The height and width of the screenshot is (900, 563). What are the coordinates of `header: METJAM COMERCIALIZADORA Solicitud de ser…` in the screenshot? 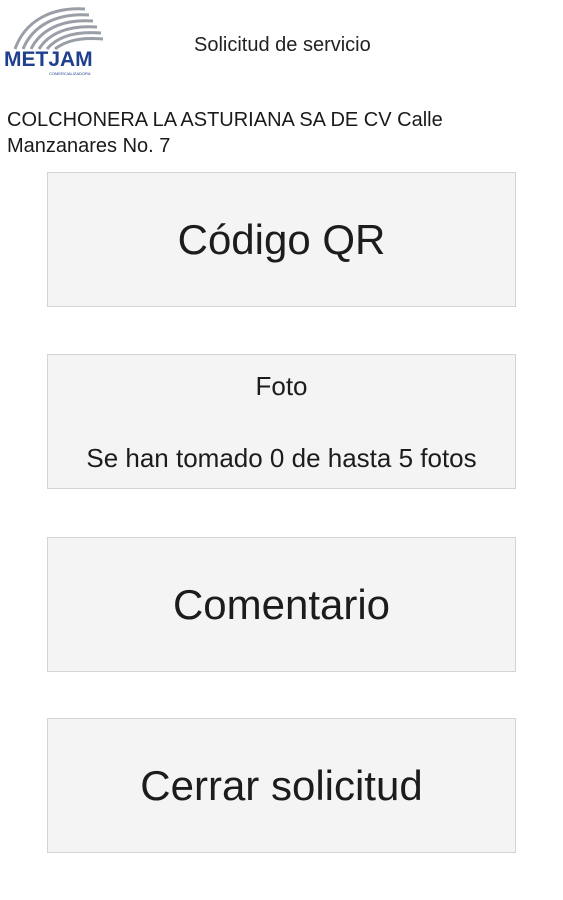 It's located at (281, 50).